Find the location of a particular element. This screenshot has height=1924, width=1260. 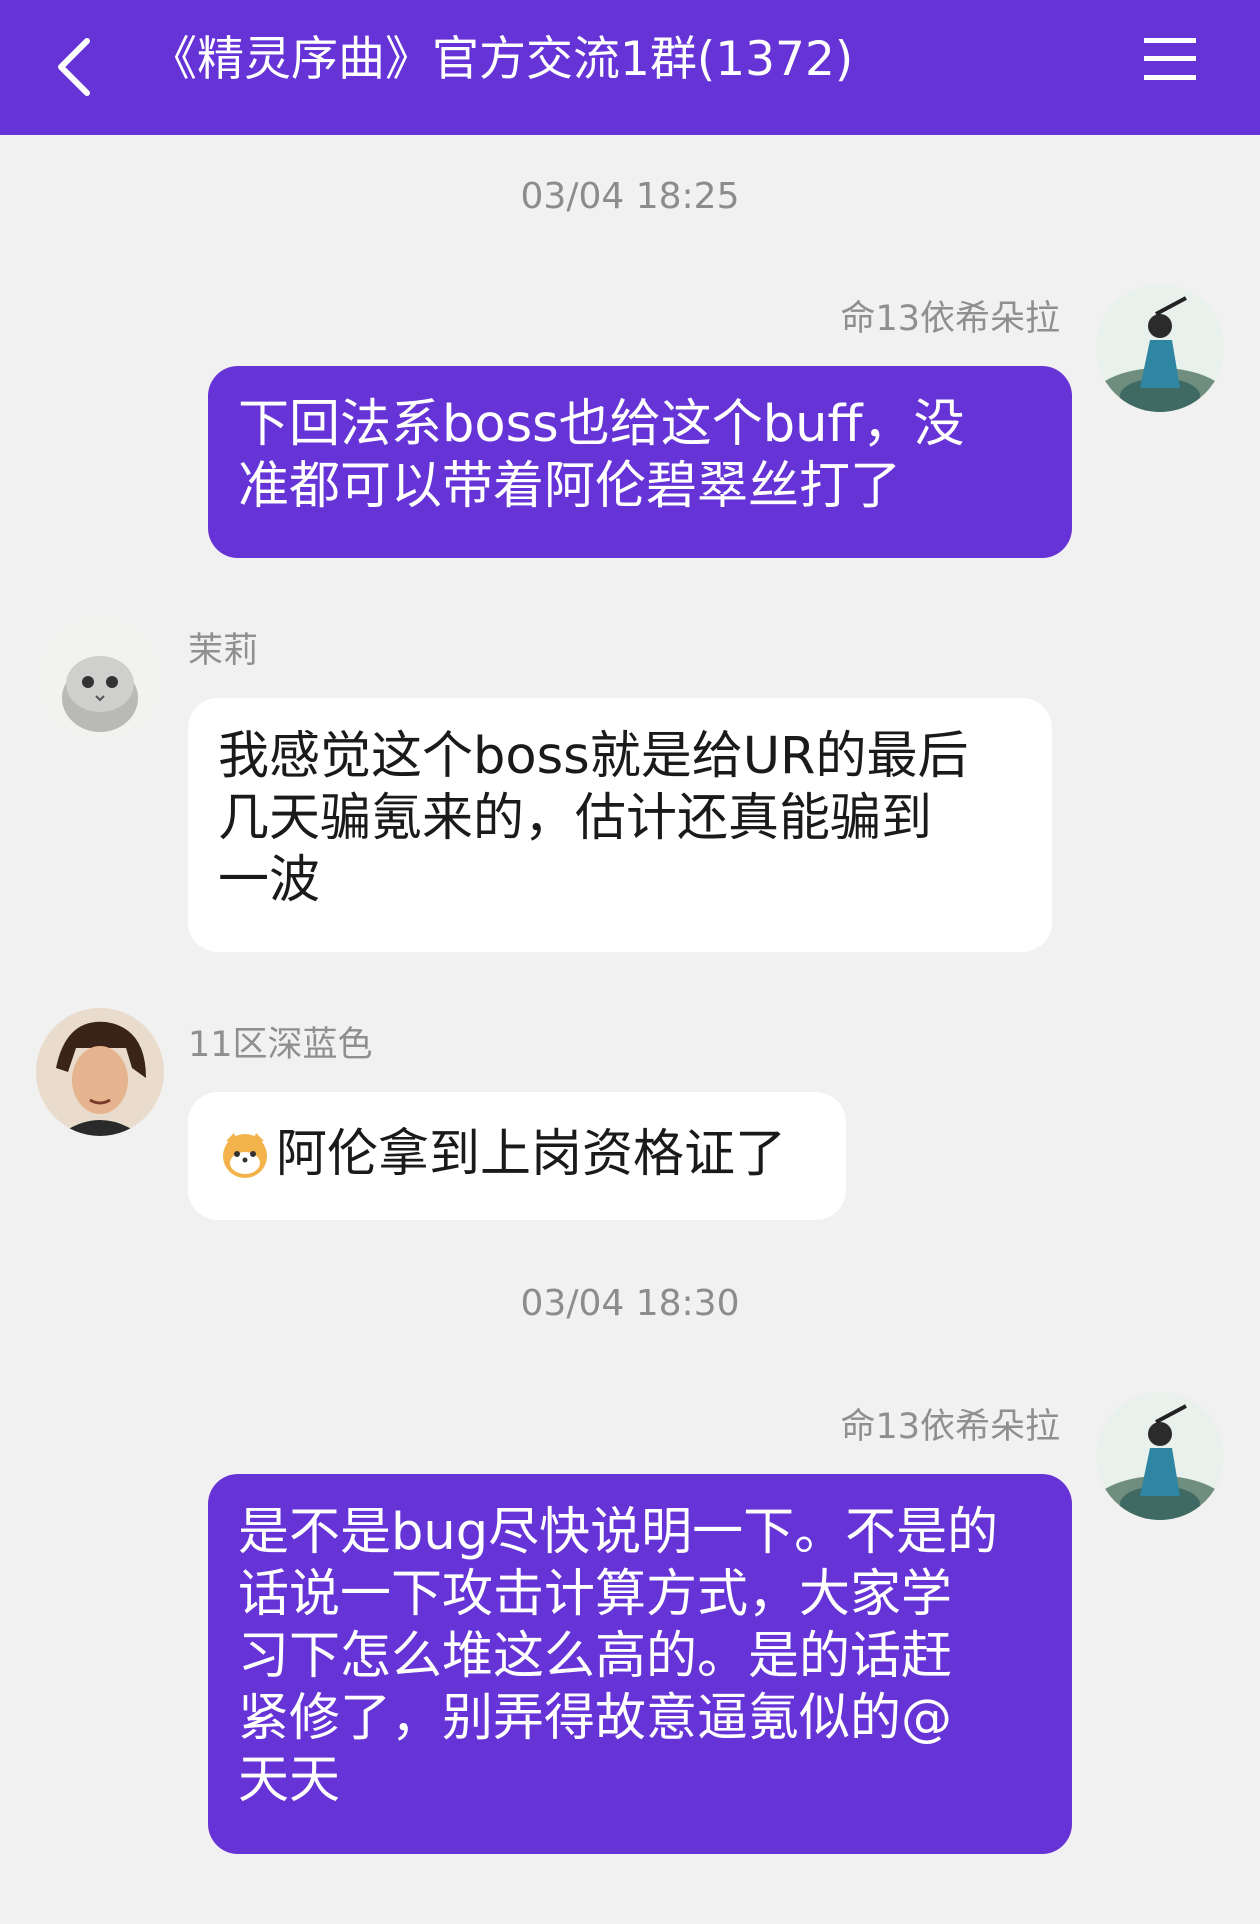

hamburger-menu-icon is located at coordinates (1170, 59).